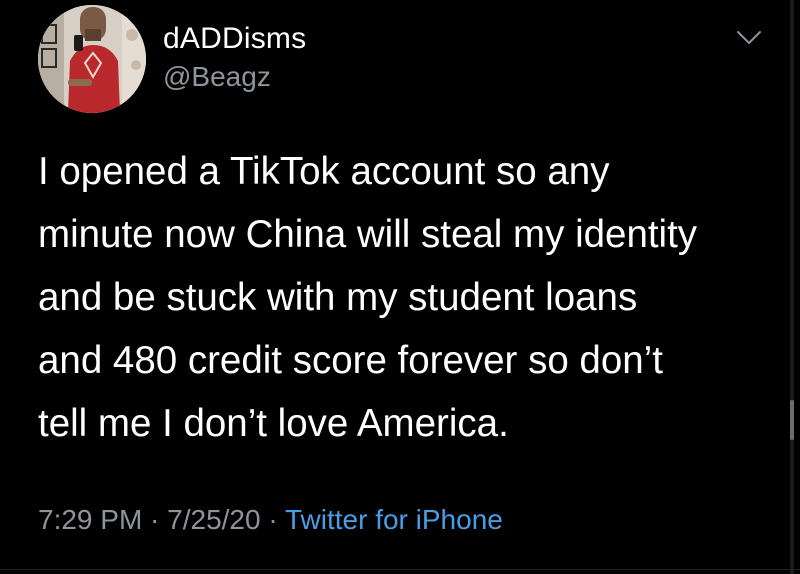  What do you see at coordinates (792, 287) in the screenshot?
I see `scrollbar` at bounding box center [792, 287].